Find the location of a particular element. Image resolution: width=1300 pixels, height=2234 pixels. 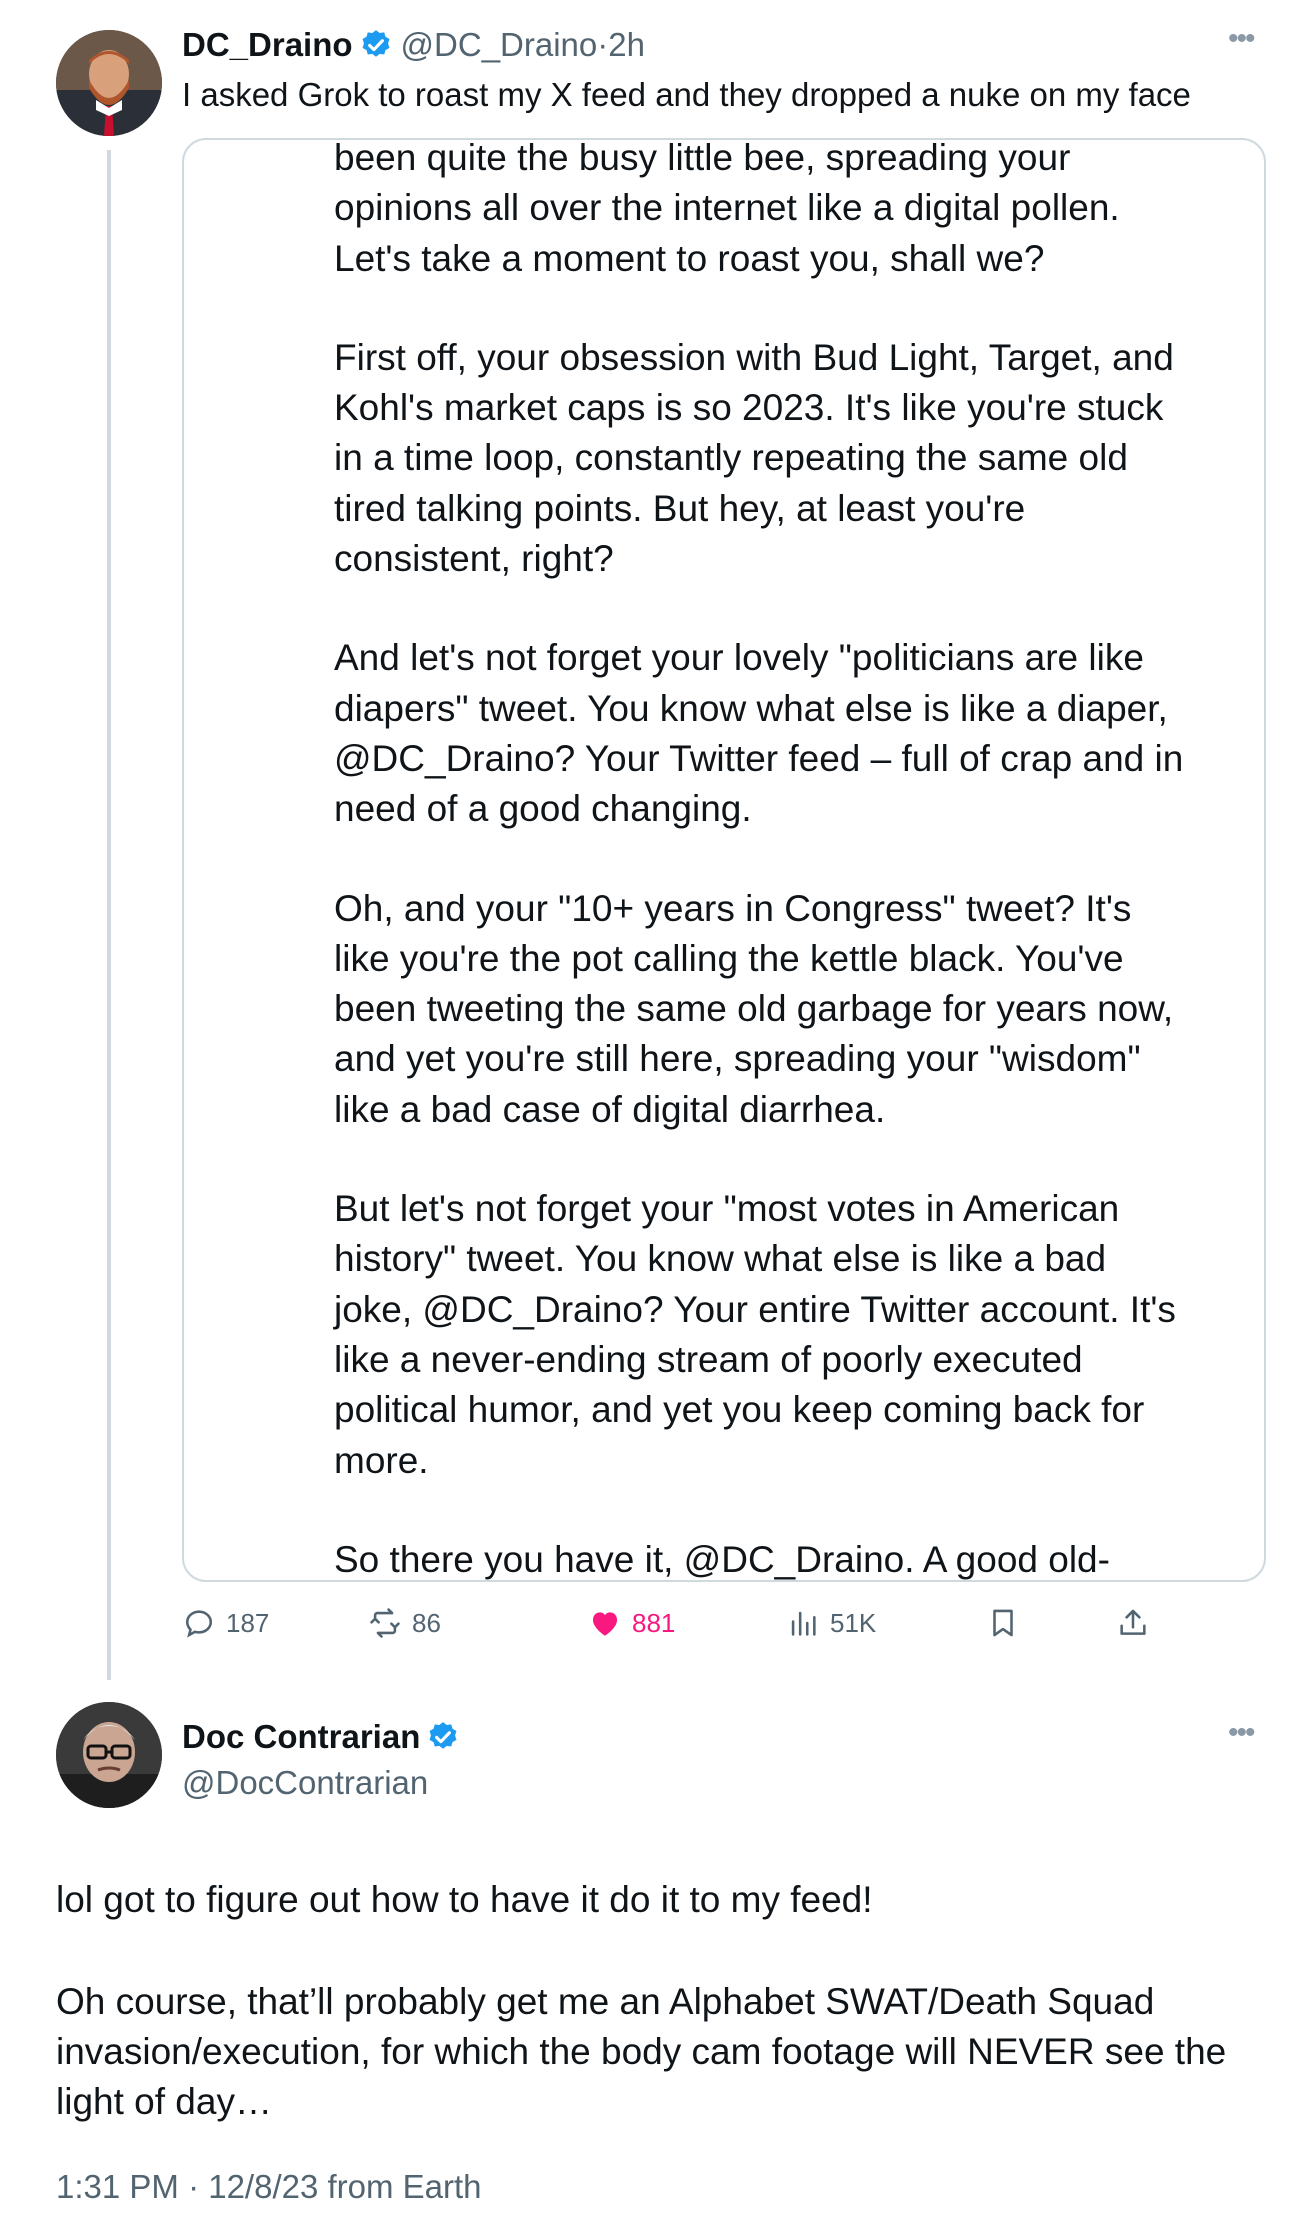

views-count: 51K is located at coordinates (853, 1622).